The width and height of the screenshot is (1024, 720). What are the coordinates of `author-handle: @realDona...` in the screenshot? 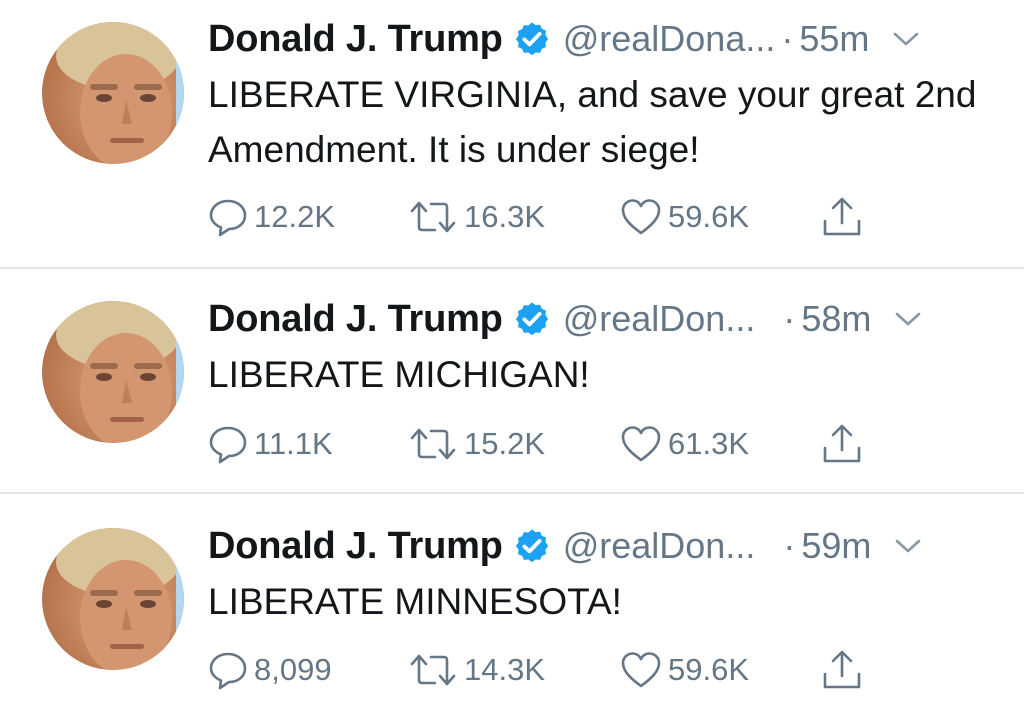 It's located at (669, 39).